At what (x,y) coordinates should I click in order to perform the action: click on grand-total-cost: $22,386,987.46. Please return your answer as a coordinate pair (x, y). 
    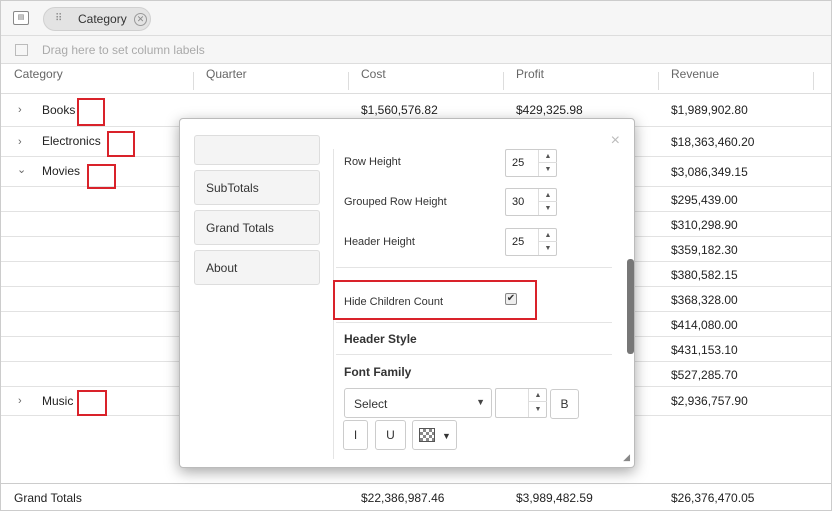
    Looking at the image, I should click on (403, 498).